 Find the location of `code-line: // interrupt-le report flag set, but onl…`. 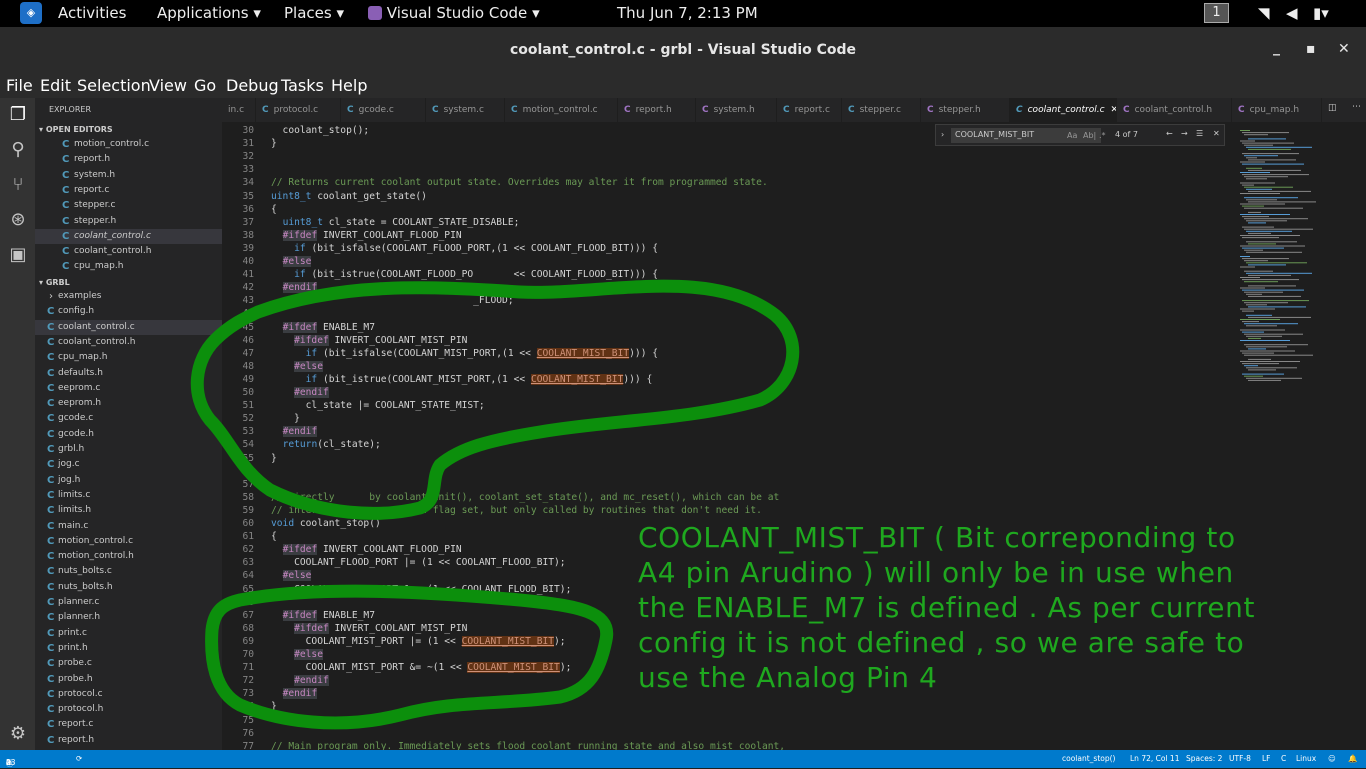

code-line: // interrupt-le report flag set, but onl… is located at coordinates (516, 510).